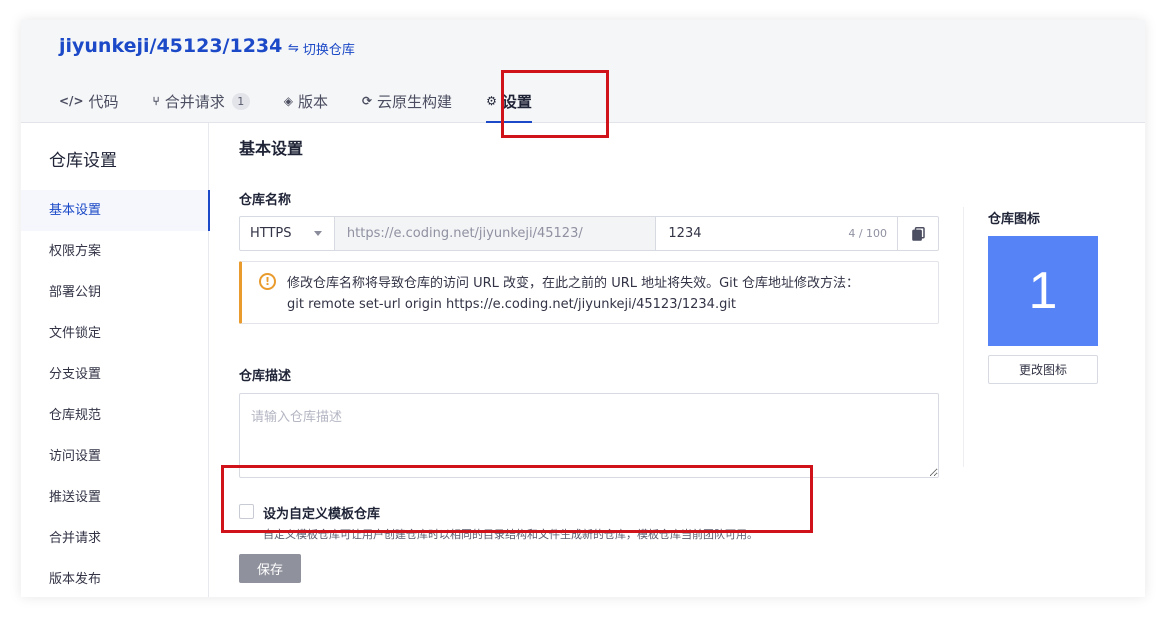  What do you see at coordinates (1043, 369) in the screenshot?
I see `change-icon-button: 更改图标` at bounding box center [1043, 369].